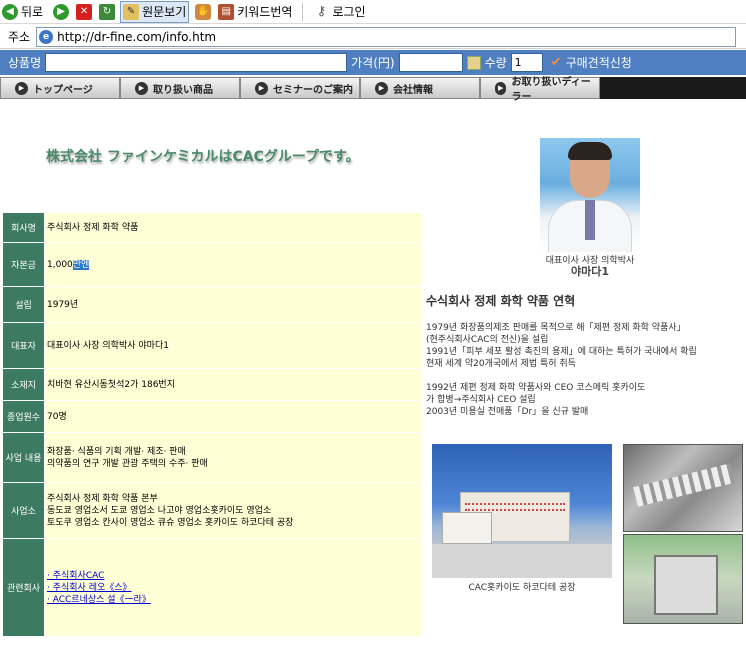 The height and width of the screenshot is (650, 746). I want to click on table-row: 설립 1979년, so click(212, 304).